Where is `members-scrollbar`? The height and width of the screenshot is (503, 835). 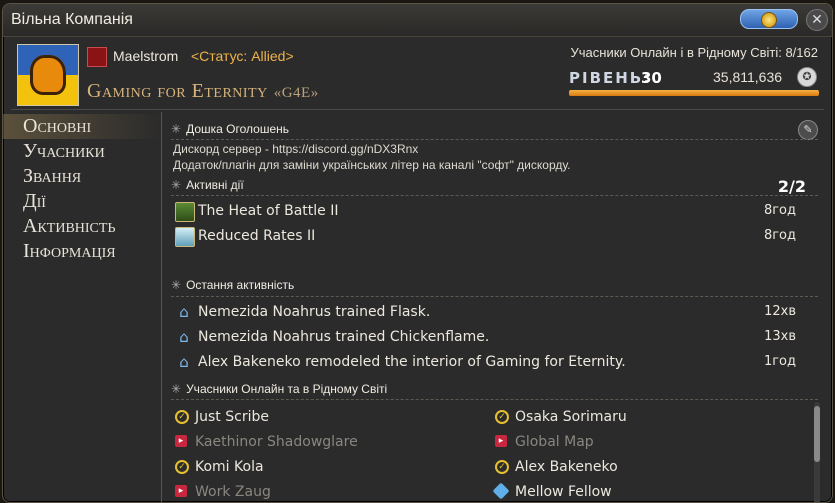
members-scrollbar is located at coordinates (817, 452).